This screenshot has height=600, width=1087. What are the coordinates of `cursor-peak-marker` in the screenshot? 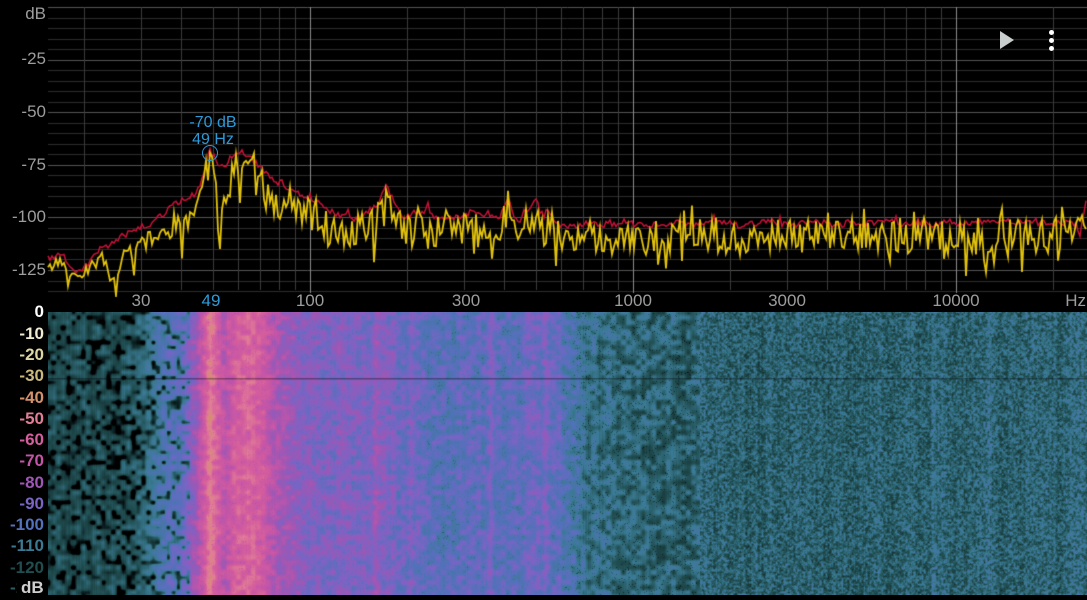 It's located at (210, 153).